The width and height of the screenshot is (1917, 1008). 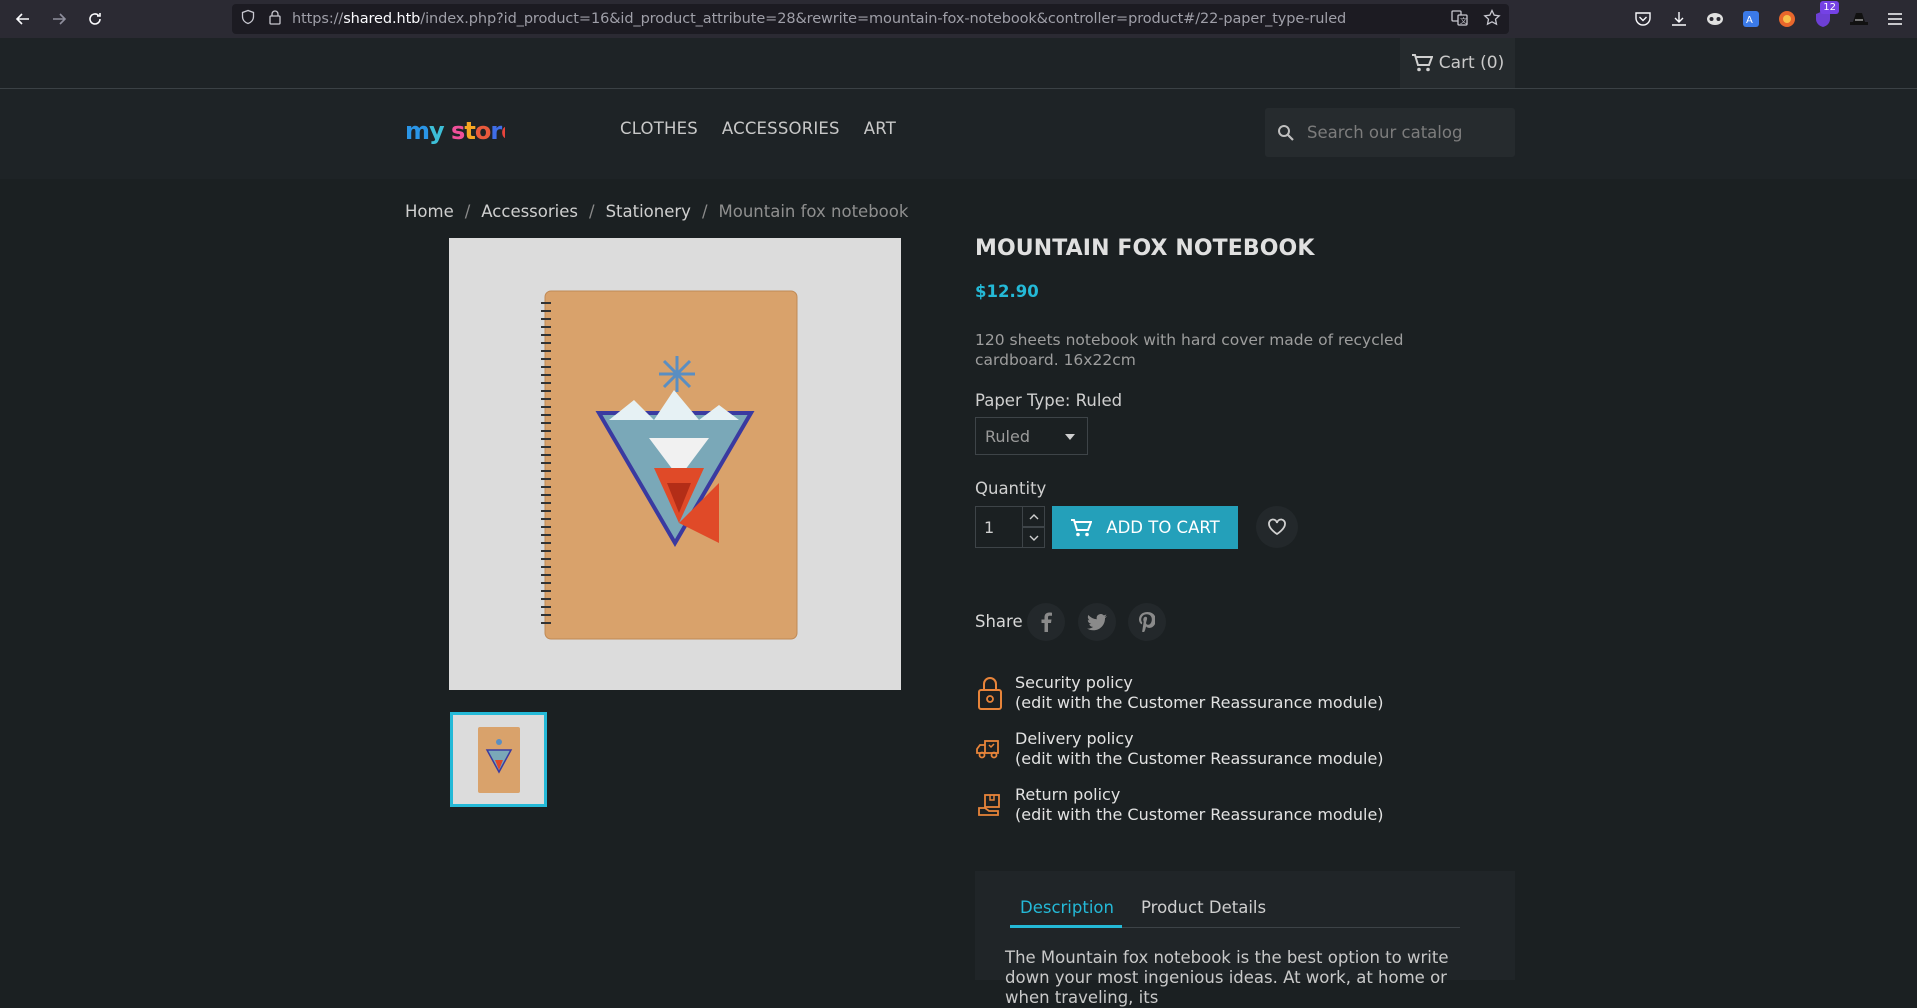 What do you see at coordinates (1286, 132) in the screenshot?
I see `search-icon` at bounding box center [1286, 132].